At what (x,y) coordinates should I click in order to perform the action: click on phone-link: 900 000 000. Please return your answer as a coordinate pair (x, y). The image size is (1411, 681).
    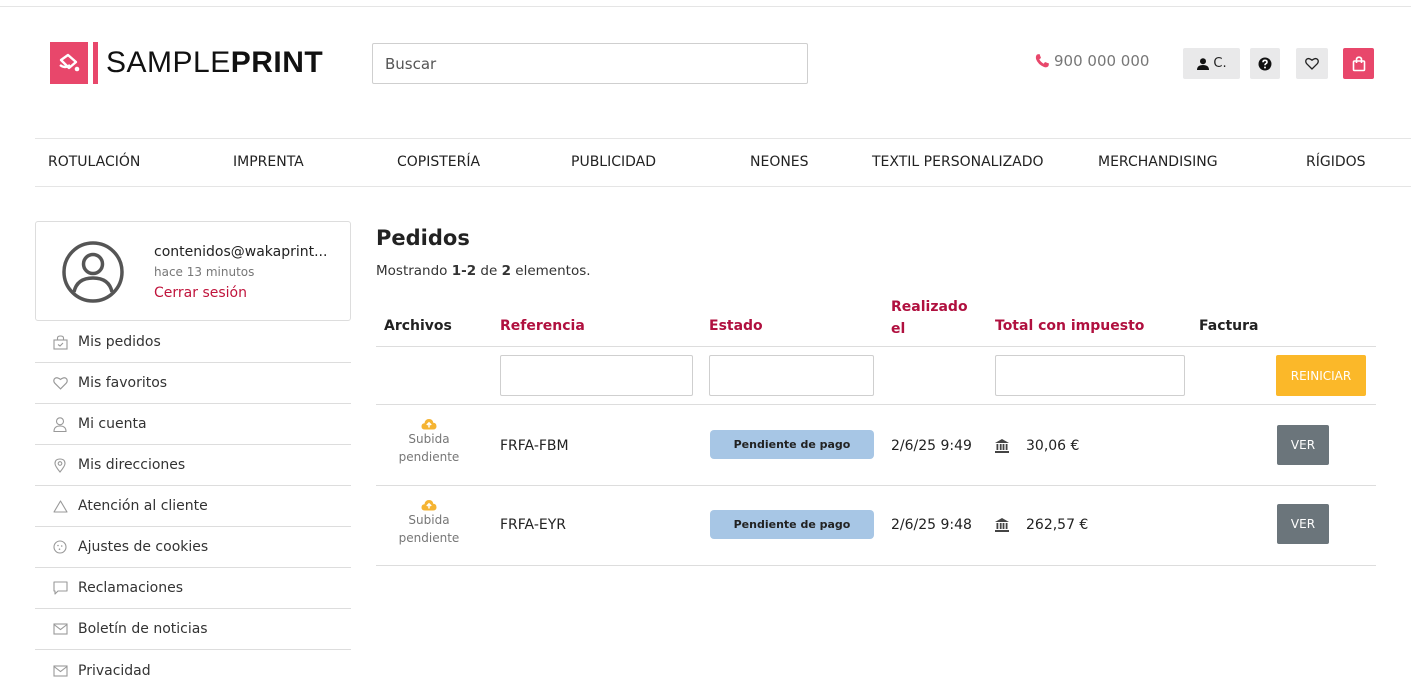
    Looking at the image, I should click on (1091, 61).